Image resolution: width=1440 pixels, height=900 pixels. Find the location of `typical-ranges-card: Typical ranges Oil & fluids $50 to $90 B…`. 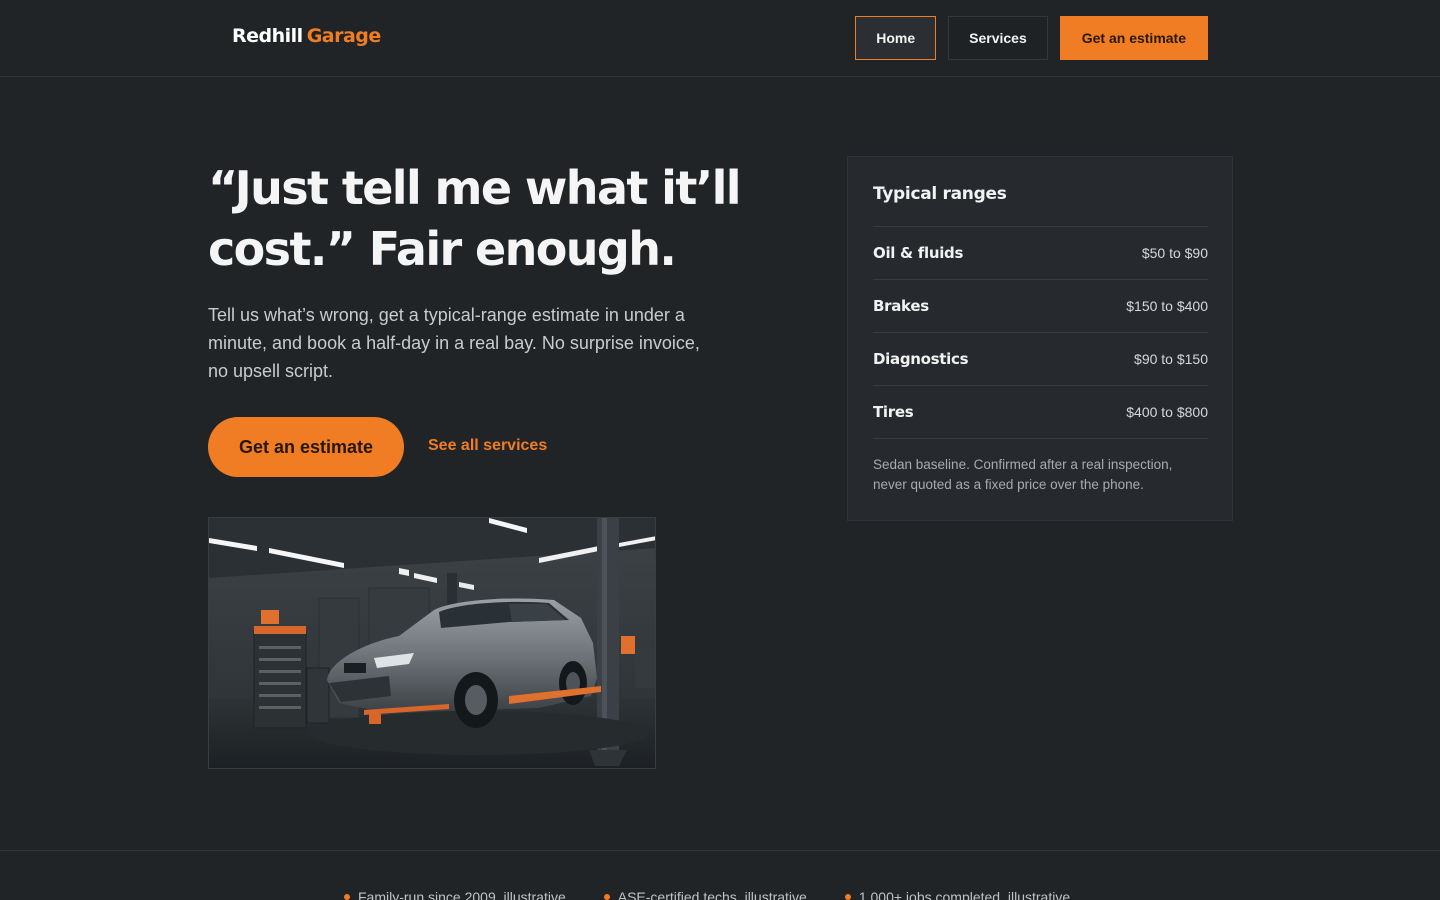

typical-ranges-card: Typical ranges Oil & fluids $50 to $90 B… is located at coordinates (1040, 338).